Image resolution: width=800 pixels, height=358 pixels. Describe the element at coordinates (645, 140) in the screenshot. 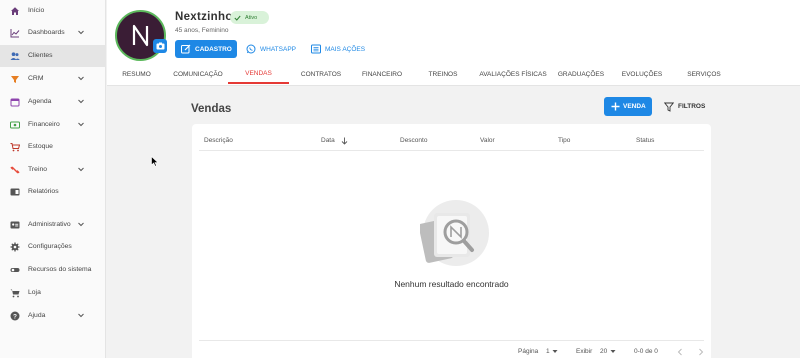

I see `column-header-status: Status` at that location.